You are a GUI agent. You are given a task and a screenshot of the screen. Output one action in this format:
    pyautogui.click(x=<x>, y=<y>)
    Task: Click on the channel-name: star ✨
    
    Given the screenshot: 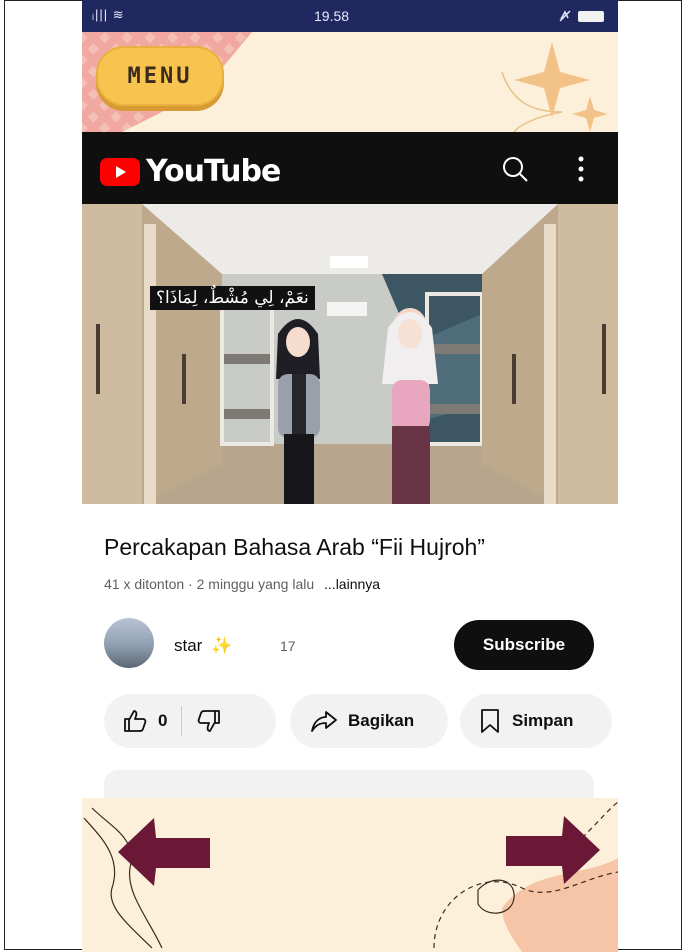 What is the action you would take?
    pyautogui.click(x=203, y=646)
    